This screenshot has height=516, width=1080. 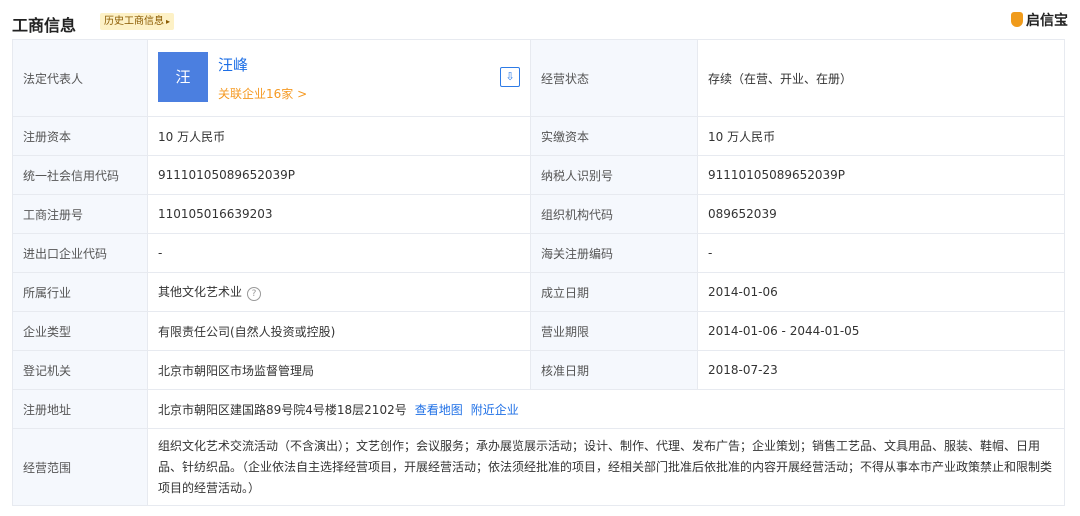 I want to click on field-label: 工商注册号, so click(x=80, y=214).